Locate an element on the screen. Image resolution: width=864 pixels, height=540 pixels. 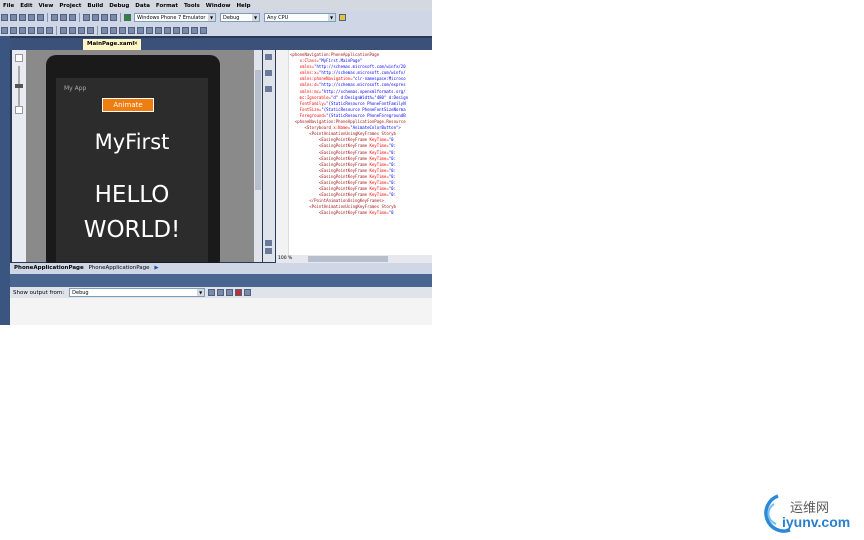
stop-icon is located at coordinates (239, 292).